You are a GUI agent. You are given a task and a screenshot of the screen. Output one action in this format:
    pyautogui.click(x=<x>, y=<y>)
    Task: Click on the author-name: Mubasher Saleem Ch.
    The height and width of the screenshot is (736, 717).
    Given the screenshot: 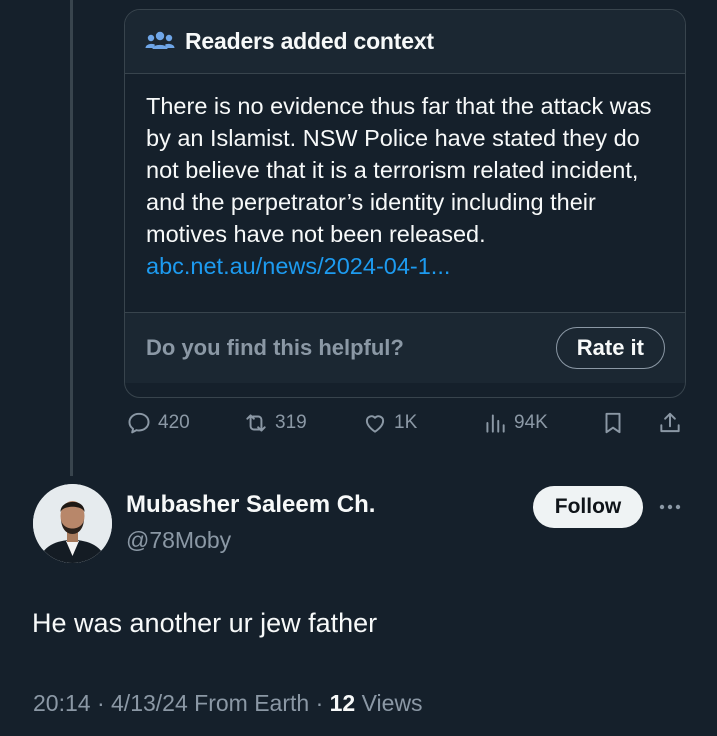 What is the action you would take?
    pyautogui.click(x=250, y=505)
    